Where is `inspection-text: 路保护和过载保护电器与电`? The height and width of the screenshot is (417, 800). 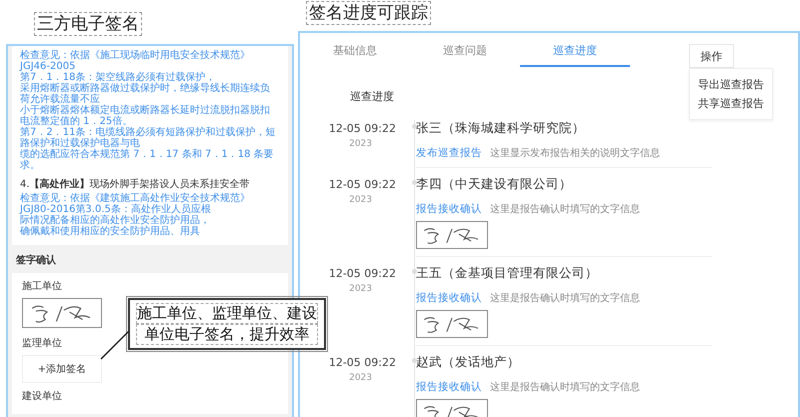 inspection-text: 路保护和过载保护电器与电 is located at coordinates (80, 143).